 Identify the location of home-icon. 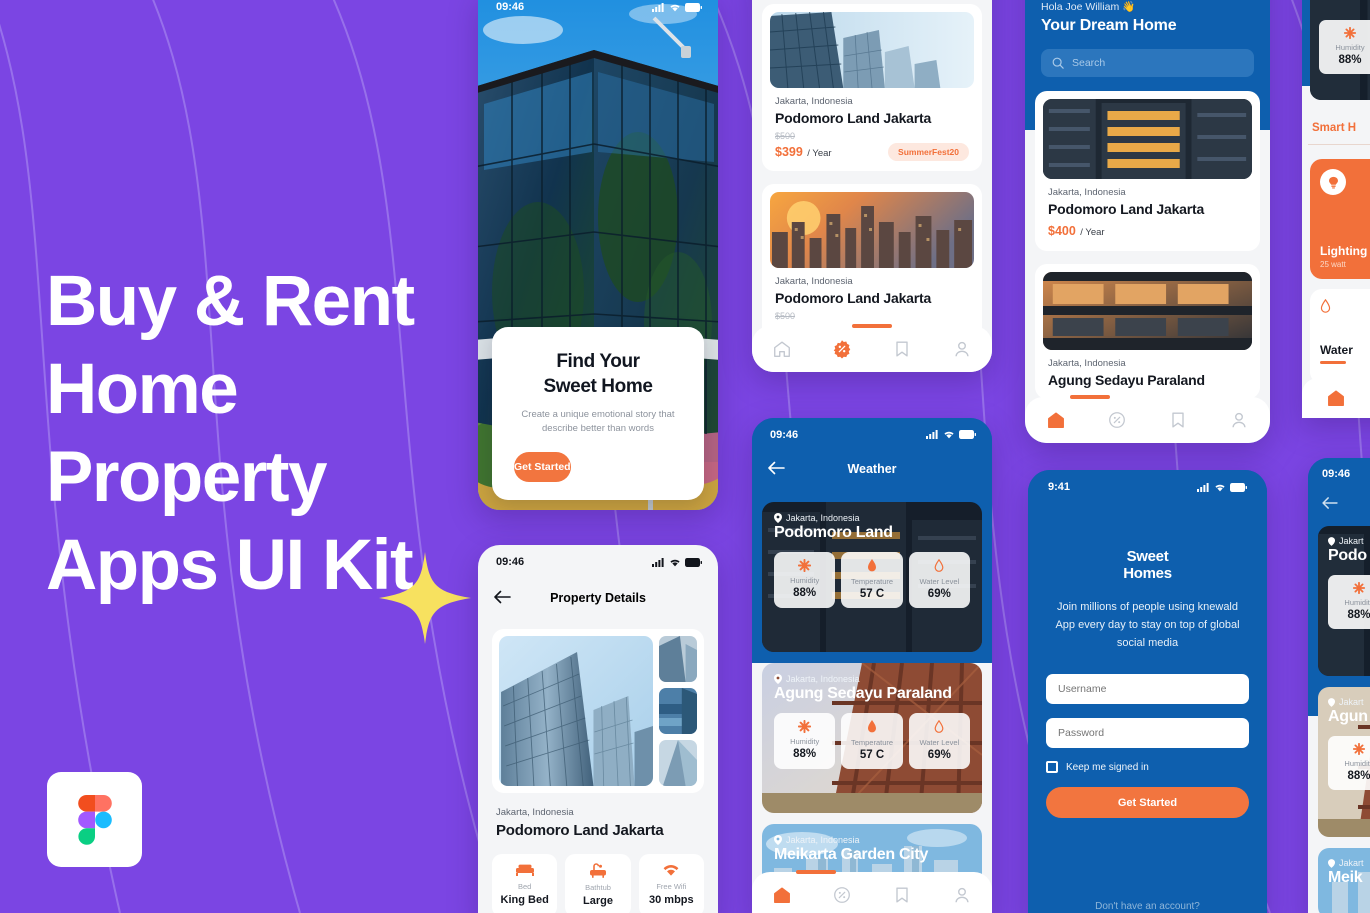
(1336, 398).